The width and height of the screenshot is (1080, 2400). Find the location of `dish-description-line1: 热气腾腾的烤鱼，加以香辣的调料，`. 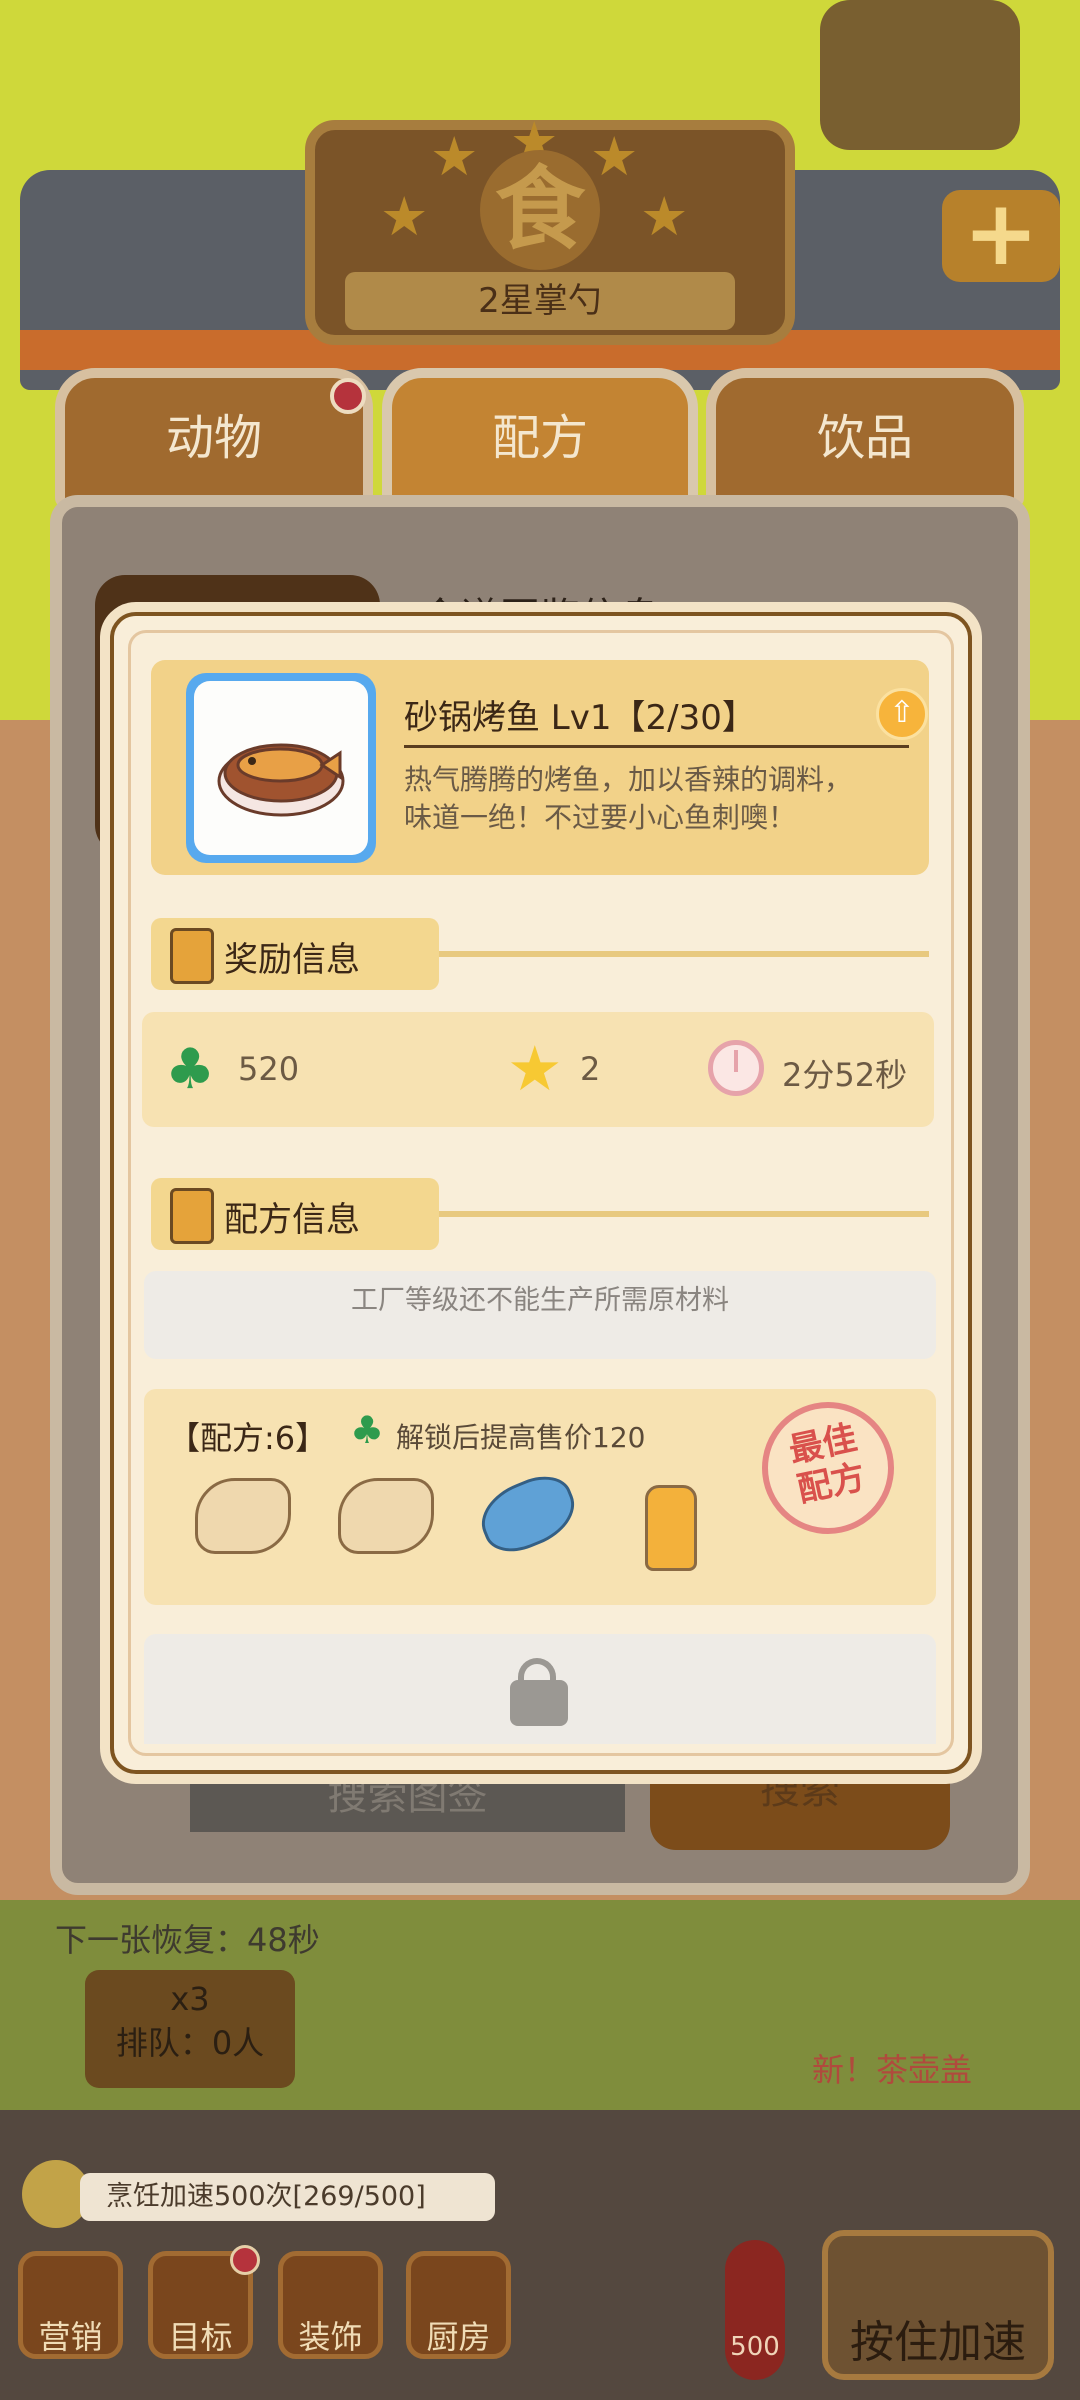

dish-description-line1: 热气腾腾的烤鱼，加以香辣的调料， is located at coordinates (628, 779).